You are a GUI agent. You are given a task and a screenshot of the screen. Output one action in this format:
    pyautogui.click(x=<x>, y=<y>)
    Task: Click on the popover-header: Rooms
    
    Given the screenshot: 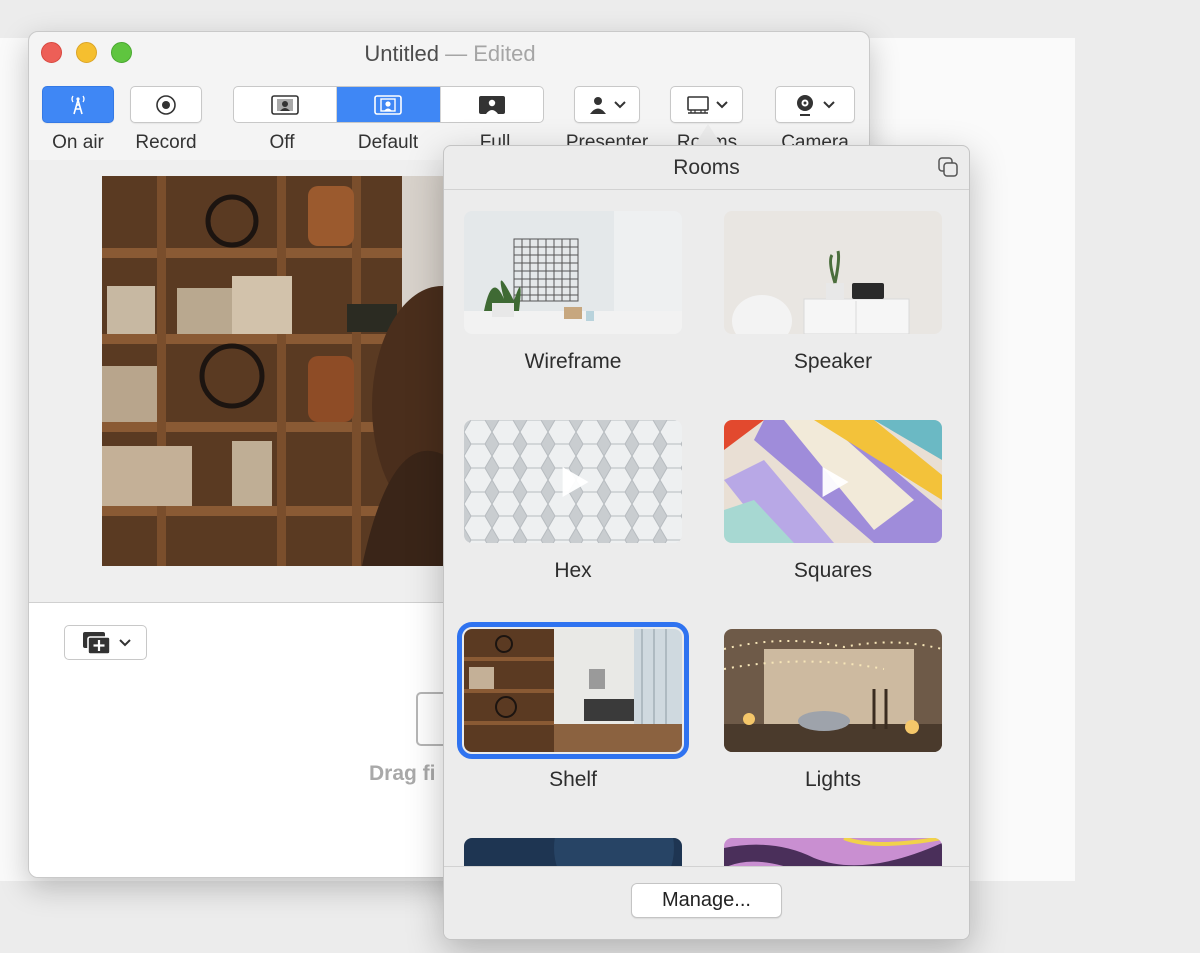 What is the action you would take?
    pyautogui.click(x=706, y=168)
    